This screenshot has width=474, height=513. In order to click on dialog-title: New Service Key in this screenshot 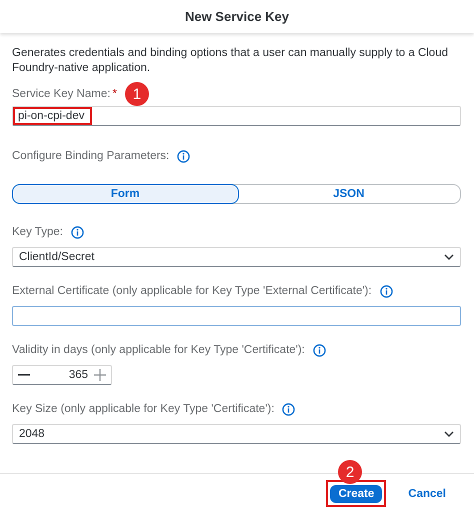, I will do `click(237, 16)`.